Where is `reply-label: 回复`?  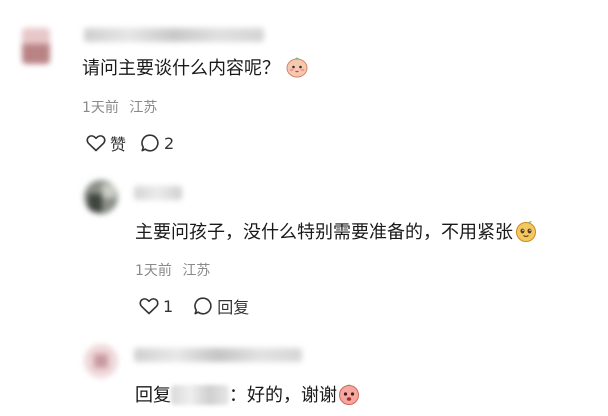 reply-label: 回复 is located at coordinates (233, 307).